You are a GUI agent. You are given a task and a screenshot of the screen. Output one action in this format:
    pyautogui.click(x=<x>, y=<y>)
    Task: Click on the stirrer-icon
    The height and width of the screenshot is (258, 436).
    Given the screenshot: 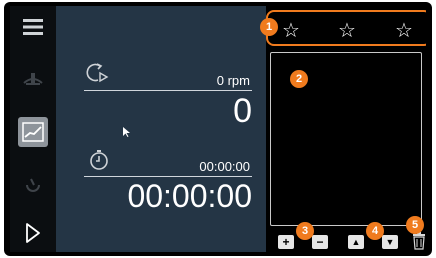 What is the action you would take?
    pyautogui.click(x=33, y=79)
    